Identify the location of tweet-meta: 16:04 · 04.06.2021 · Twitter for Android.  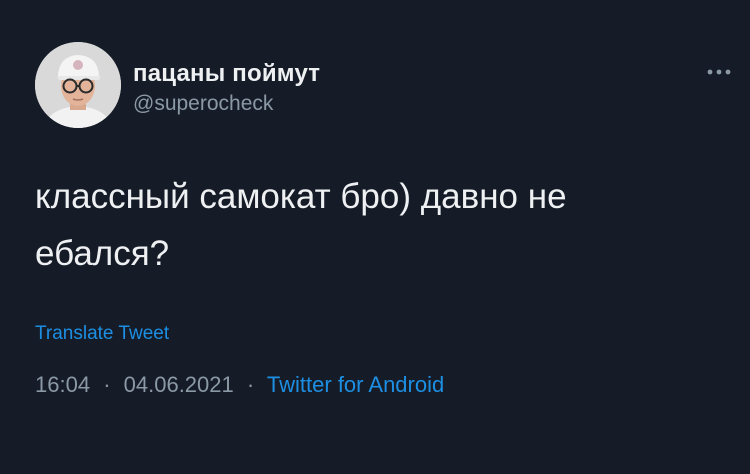
(239, 385).